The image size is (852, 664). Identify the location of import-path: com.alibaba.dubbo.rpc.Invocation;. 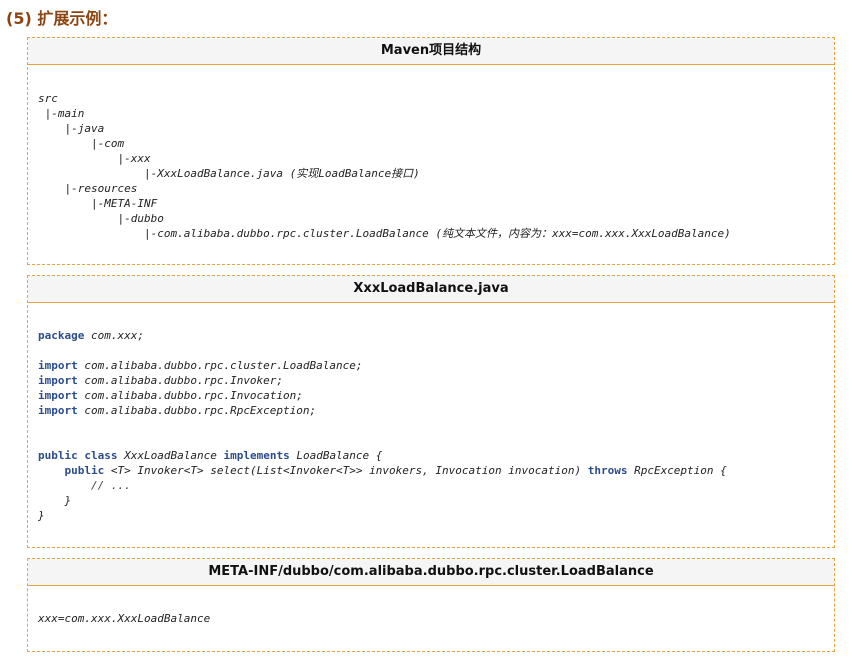
(190, 395).